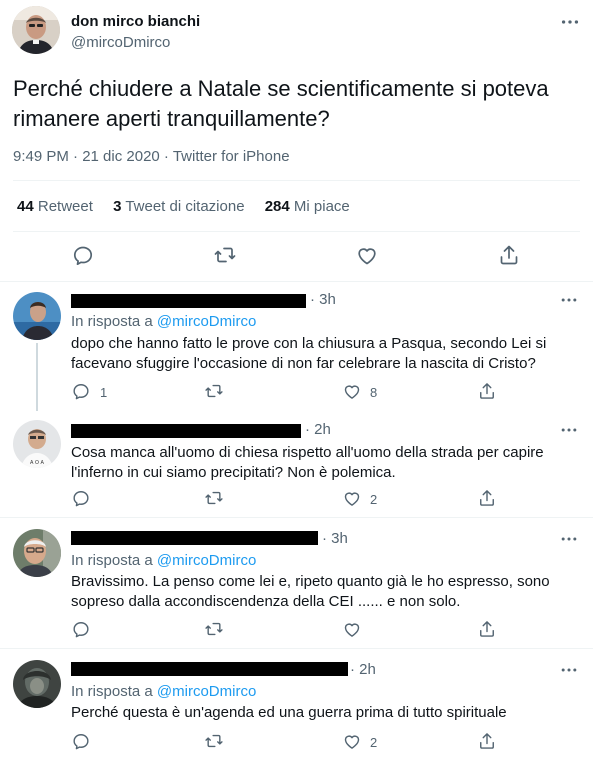  Describe the element at coordinates (37, 444) in the screenshot. I see `reply-avatar: A O A` at that location.